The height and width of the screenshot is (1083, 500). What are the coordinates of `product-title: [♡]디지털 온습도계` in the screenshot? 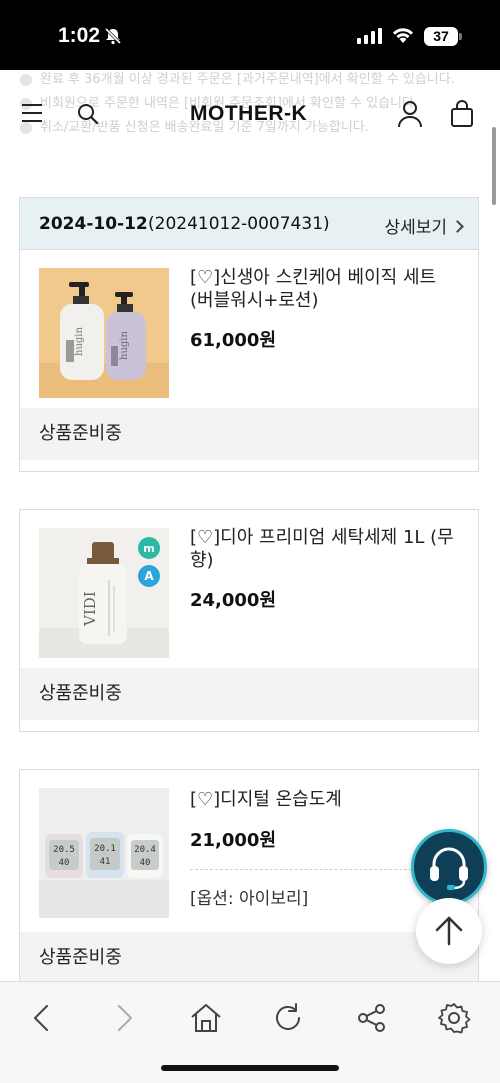 It's located at (327, 799).